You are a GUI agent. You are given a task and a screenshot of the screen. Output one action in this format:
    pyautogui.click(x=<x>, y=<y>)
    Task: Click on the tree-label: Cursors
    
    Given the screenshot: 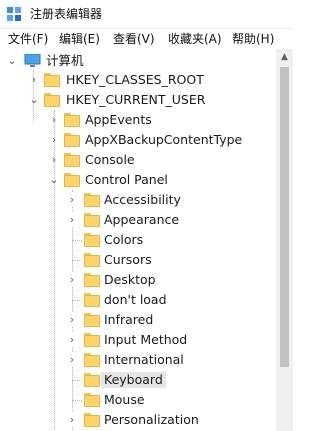 What is the action you would take?
    pyautogui.click(x=128, y=259)
    